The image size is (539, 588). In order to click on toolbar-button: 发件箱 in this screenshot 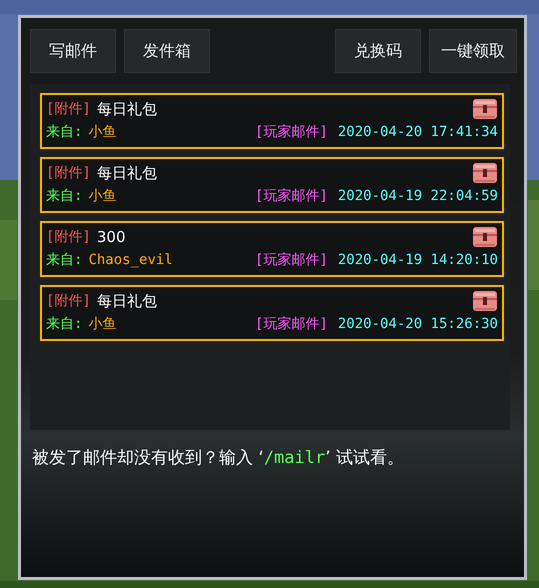, I will do `click(167, 51)`.